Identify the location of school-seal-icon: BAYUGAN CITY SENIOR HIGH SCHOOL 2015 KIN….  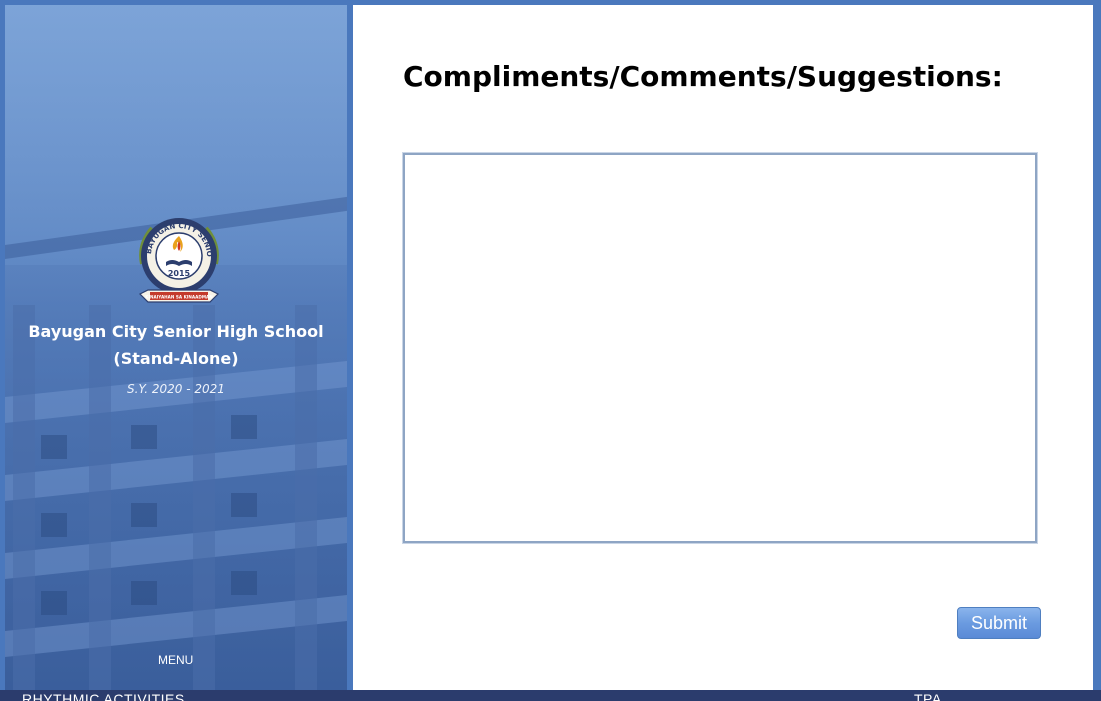
(177, 258).